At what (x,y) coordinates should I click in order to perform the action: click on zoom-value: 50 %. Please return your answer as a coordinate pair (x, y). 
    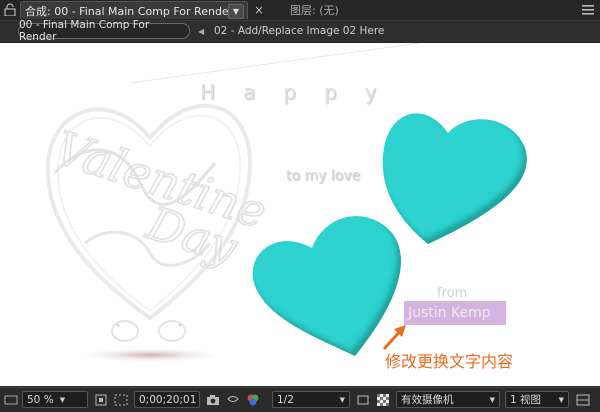
    Looking at the image, I should click on (40, 399).